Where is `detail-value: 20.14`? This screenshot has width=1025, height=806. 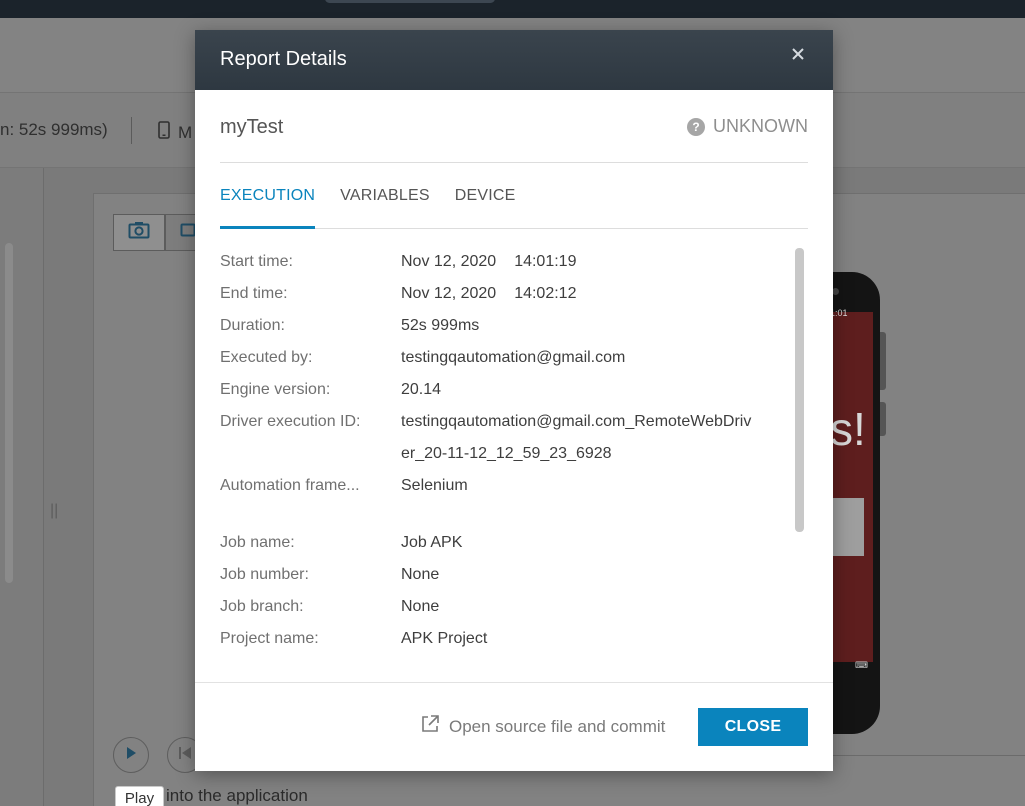
detail-value: 20.14 is located at coordinates (421, 389).